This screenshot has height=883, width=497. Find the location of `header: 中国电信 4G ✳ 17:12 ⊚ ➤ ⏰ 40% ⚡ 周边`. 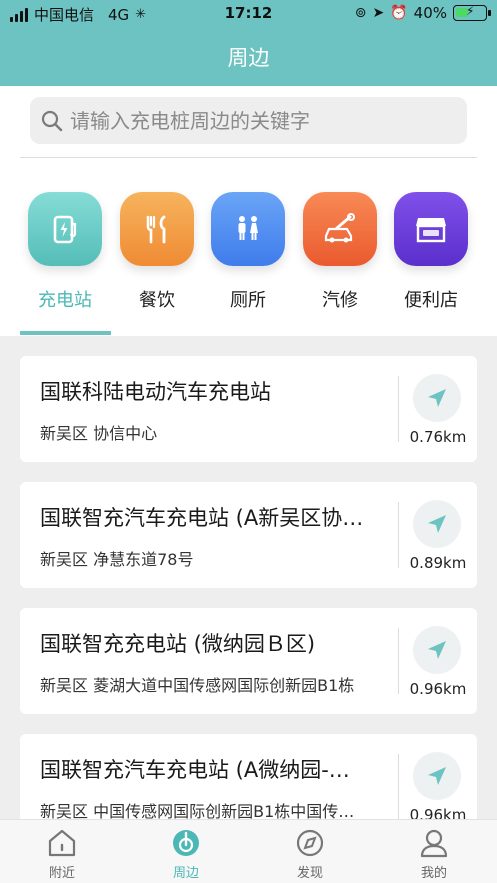

header: 中国电信 4G ✳ 17:12 ⊚ ➤ ⏰ 40% ⚡ 周边 is located at coordinates (248, 43).